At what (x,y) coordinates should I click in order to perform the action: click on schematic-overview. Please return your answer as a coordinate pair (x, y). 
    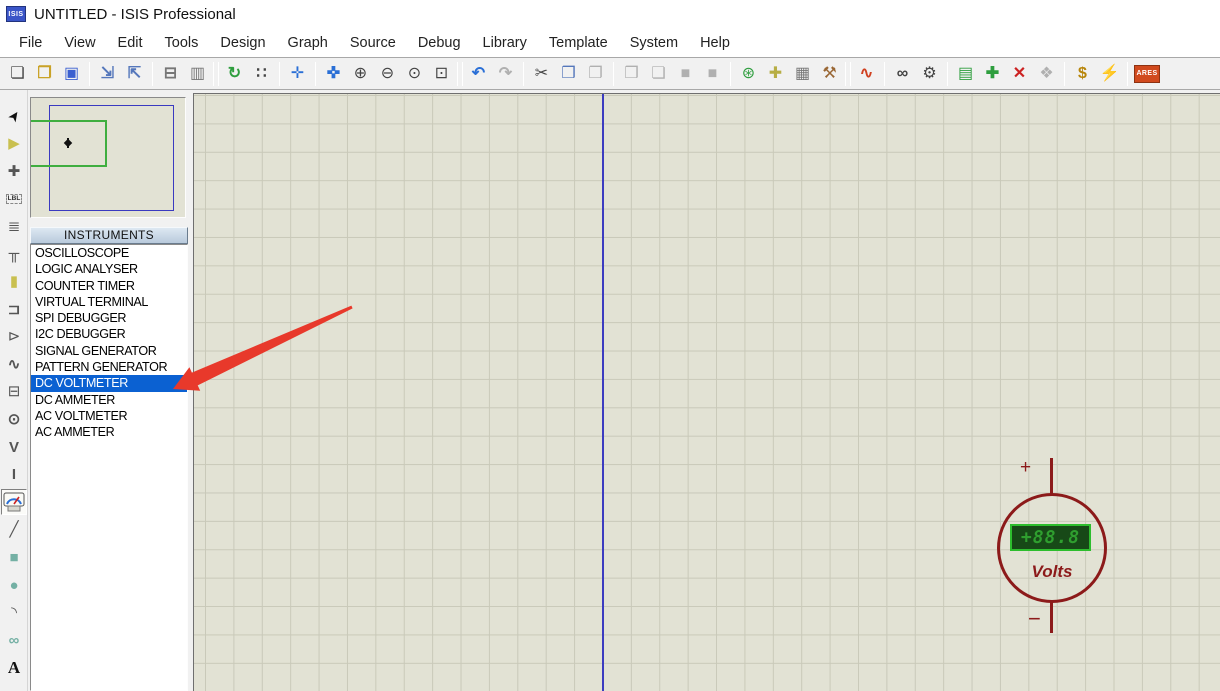
    Looking at the image, I should click on (108, 157).